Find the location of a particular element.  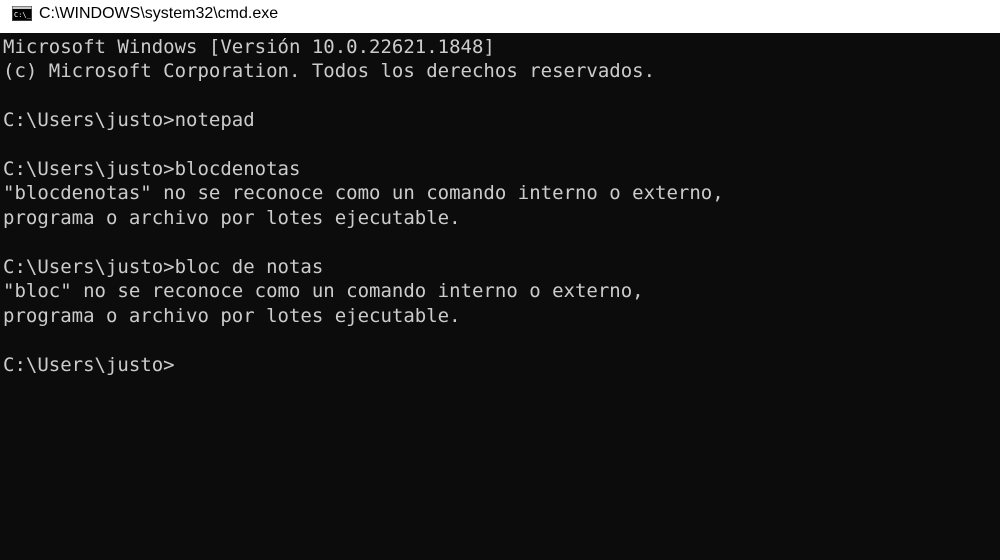

console-line: C:\Users\justo>blocdenotas is located at coordinates (152, 169).